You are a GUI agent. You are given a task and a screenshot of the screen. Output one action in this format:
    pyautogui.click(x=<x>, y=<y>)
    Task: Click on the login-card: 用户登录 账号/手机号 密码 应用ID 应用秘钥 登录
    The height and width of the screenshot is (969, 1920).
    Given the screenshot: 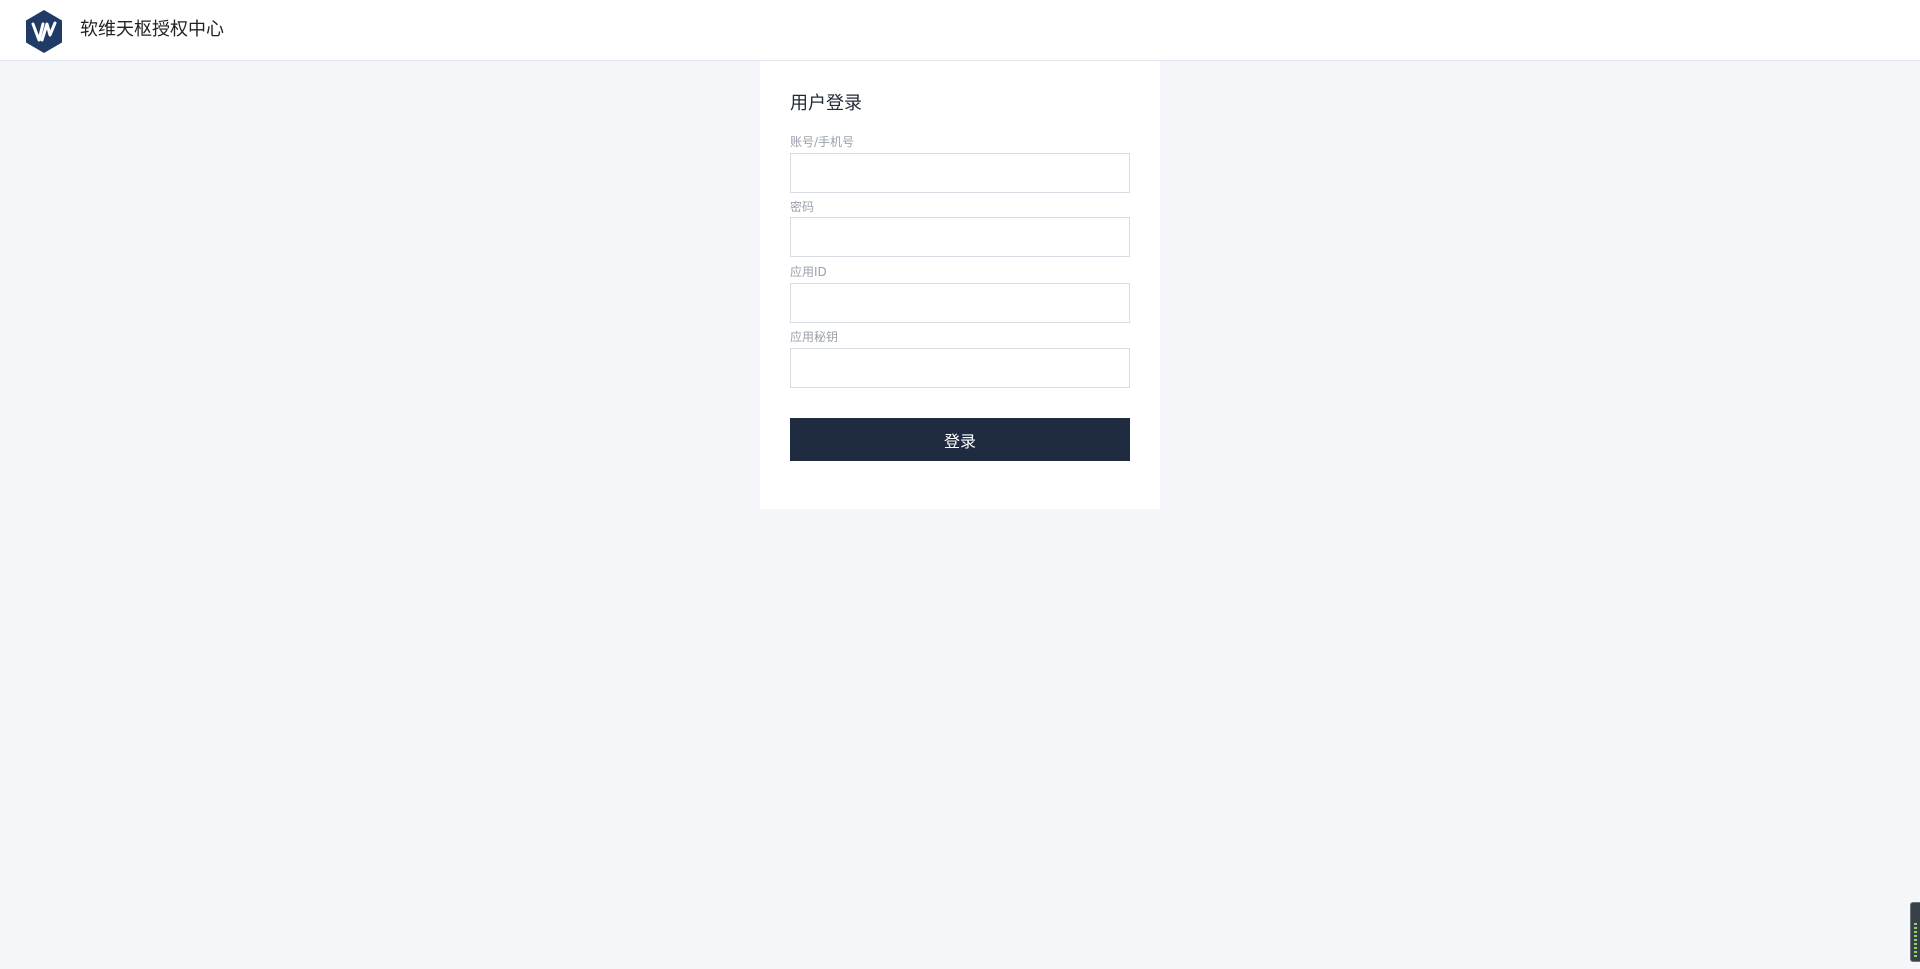 What is the action you would take?
    pyautogui.click(x=960, y=285)
    